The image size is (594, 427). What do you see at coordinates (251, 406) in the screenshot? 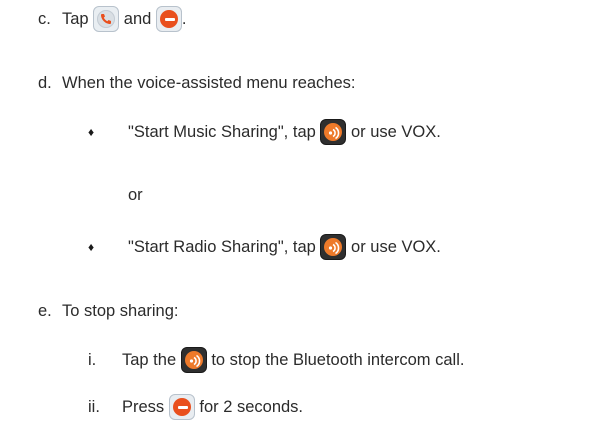
I see `step-e-sub-ii-text-after: for 2 seconds.` at bounding box center [251, 406].